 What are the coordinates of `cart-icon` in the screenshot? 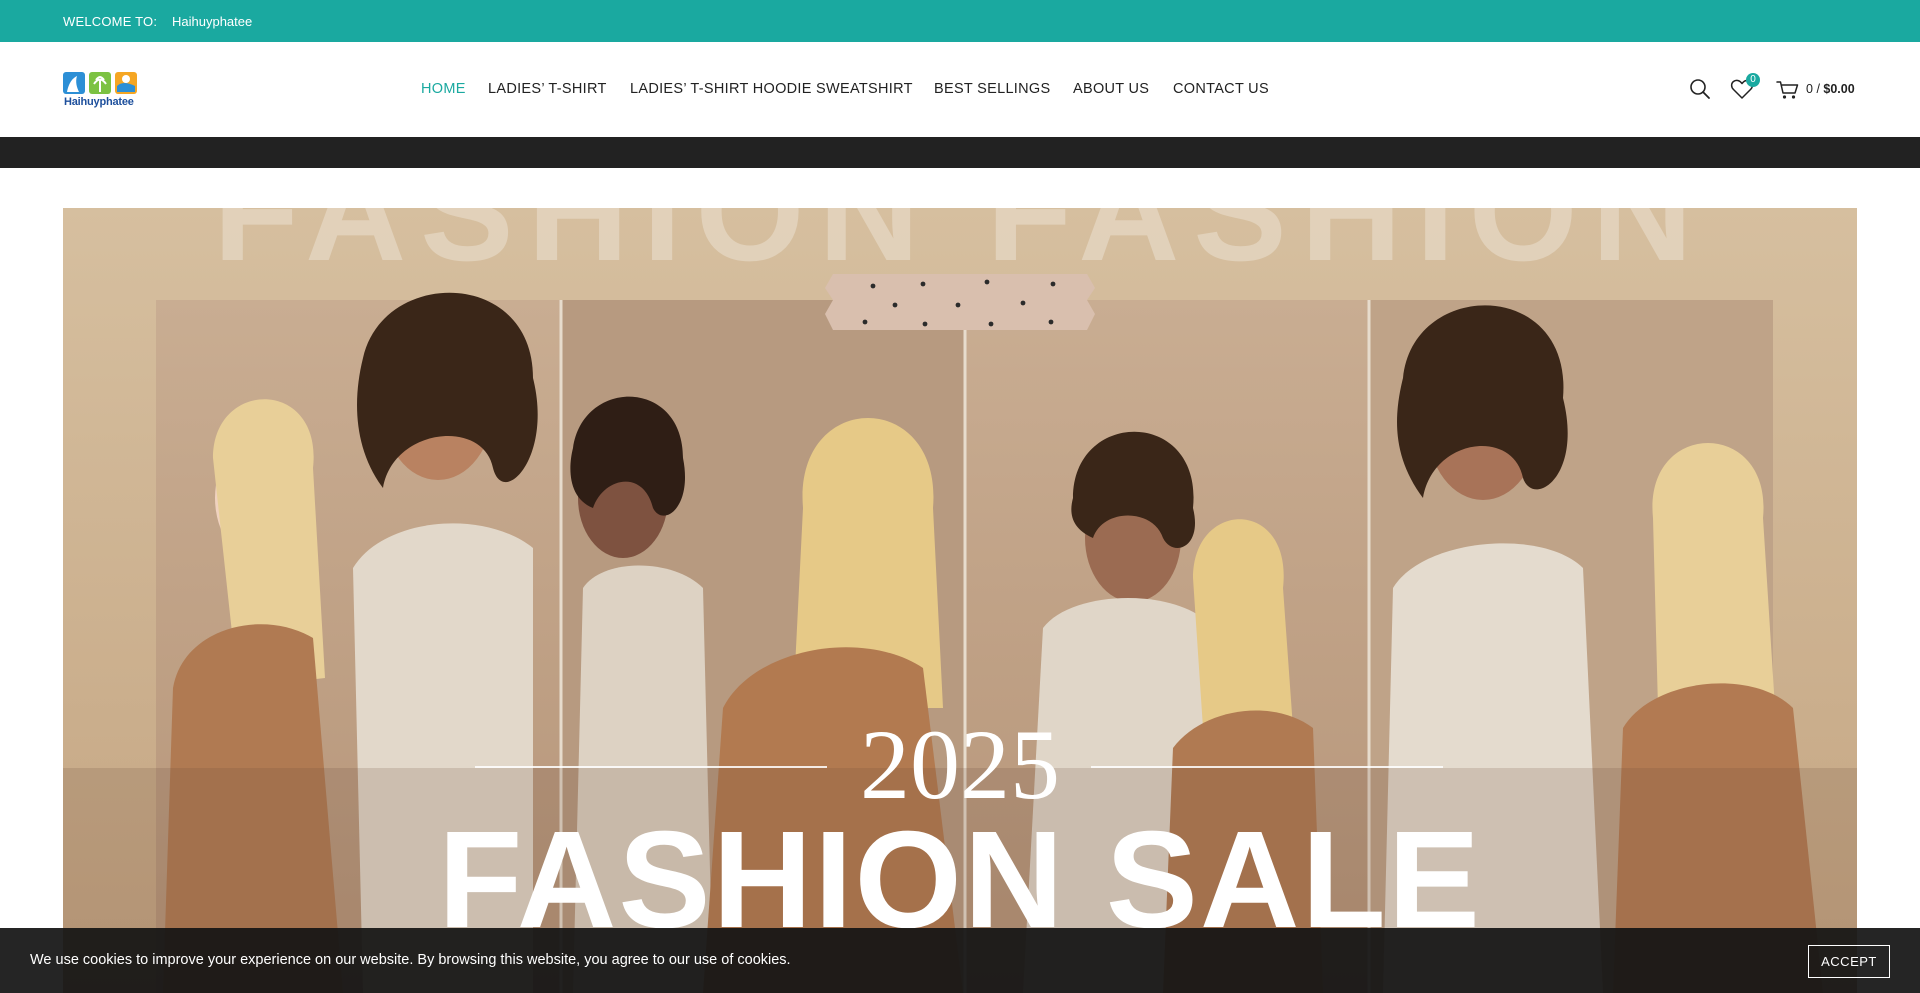 It's located at (1788, 92).